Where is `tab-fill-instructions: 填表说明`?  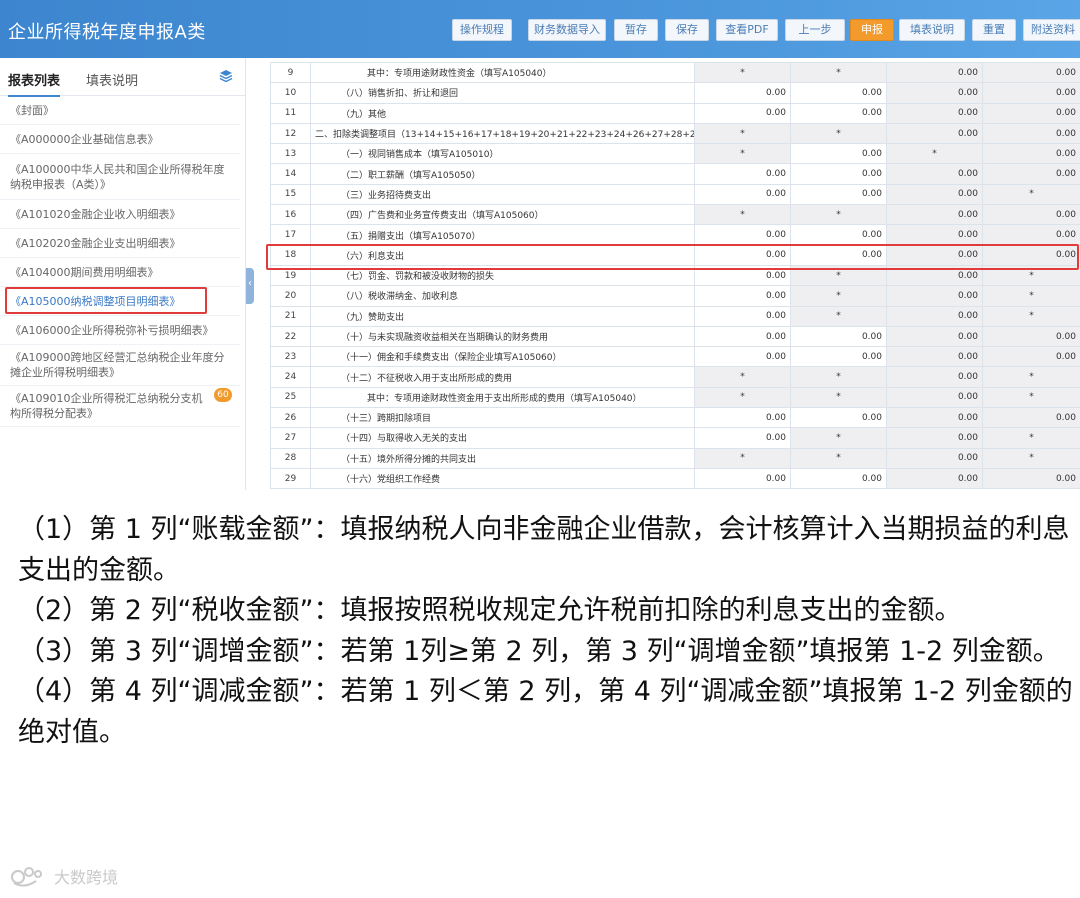
tab-fill-instructions: 填表说明 is located at coordinates (112, 79).